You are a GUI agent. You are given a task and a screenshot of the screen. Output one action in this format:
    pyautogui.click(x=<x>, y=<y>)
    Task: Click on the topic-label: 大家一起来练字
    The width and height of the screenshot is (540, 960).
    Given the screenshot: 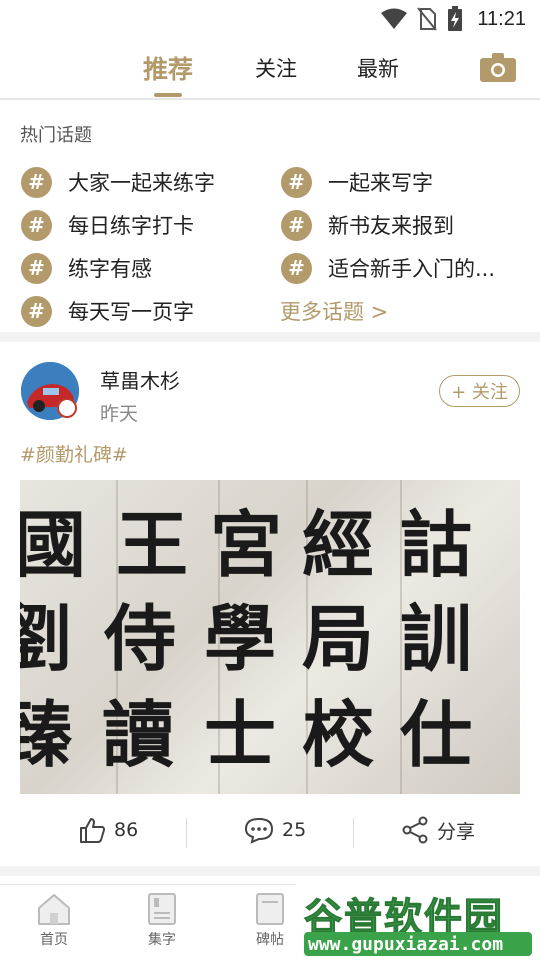 What is the action you would take?
    pyautogui.click(x=141, y=183)
    